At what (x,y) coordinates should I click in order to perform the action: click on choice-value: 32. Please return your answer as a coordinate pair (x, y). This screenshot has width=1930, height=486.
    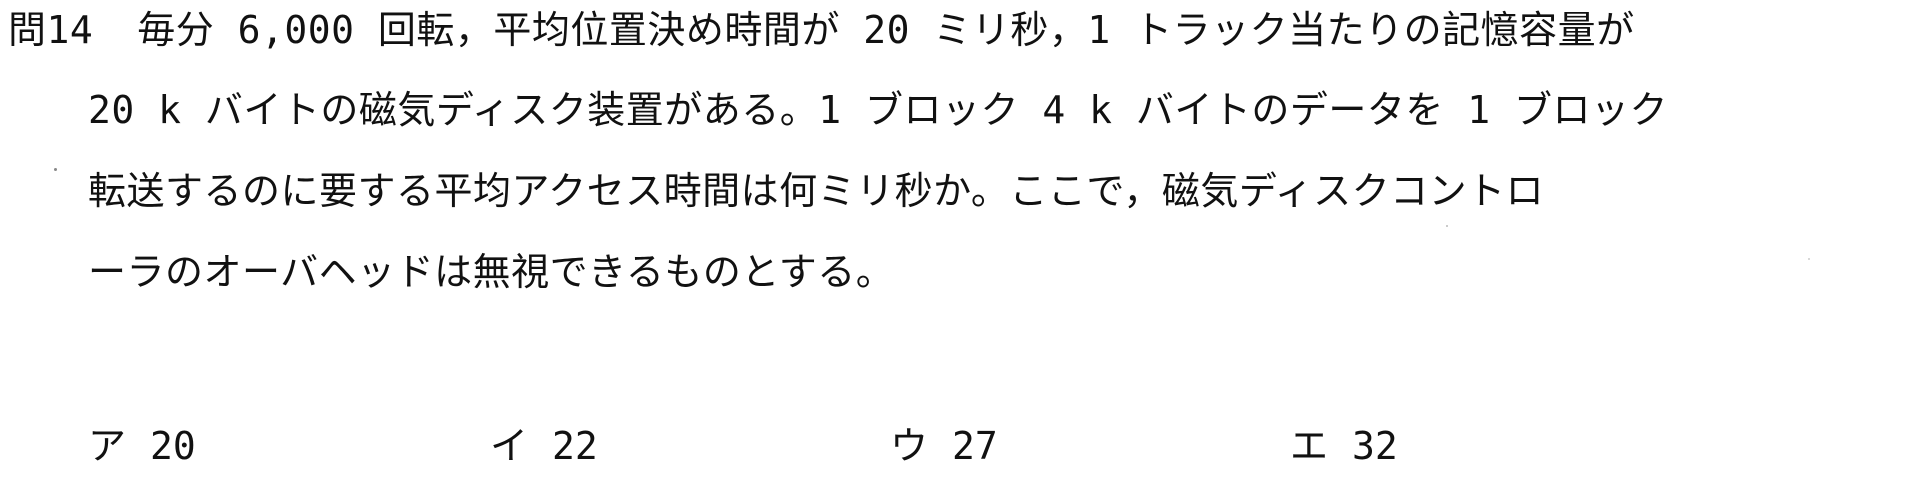
    Looking at the image, I should click on (1375, 446).